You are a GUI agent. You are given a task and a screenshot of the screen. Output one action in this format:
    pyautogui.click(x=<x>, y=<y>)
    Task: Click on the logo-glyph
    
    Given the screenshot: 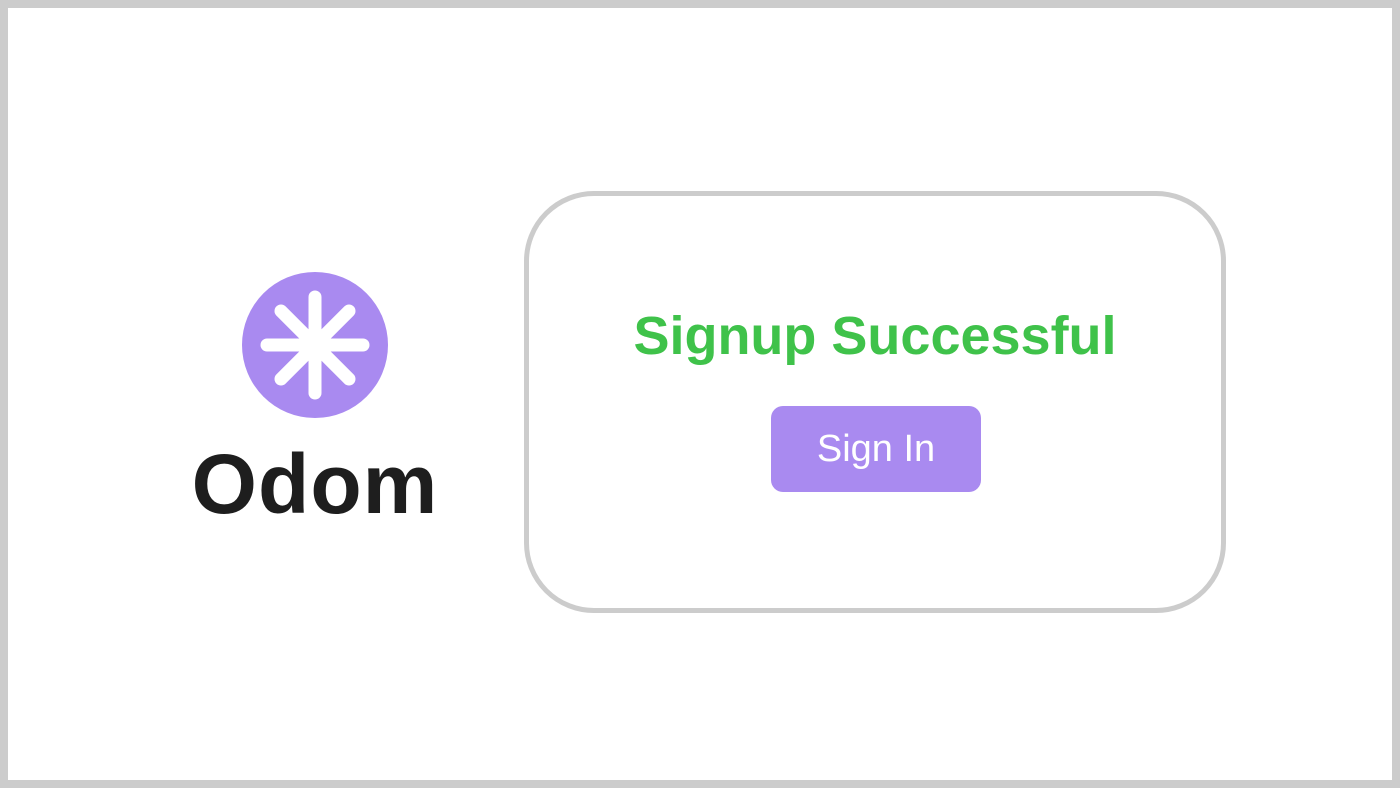 What is the action you would take?
    pyautogui.click(x=315, y=345)
    